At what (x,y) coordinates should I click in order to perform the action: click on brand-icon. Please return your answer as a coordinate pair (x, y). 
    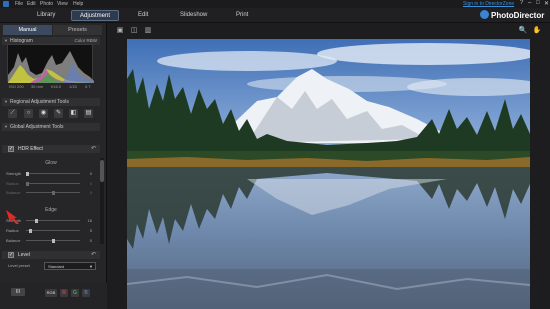
    Looking at the image, I should click on (484, 14).